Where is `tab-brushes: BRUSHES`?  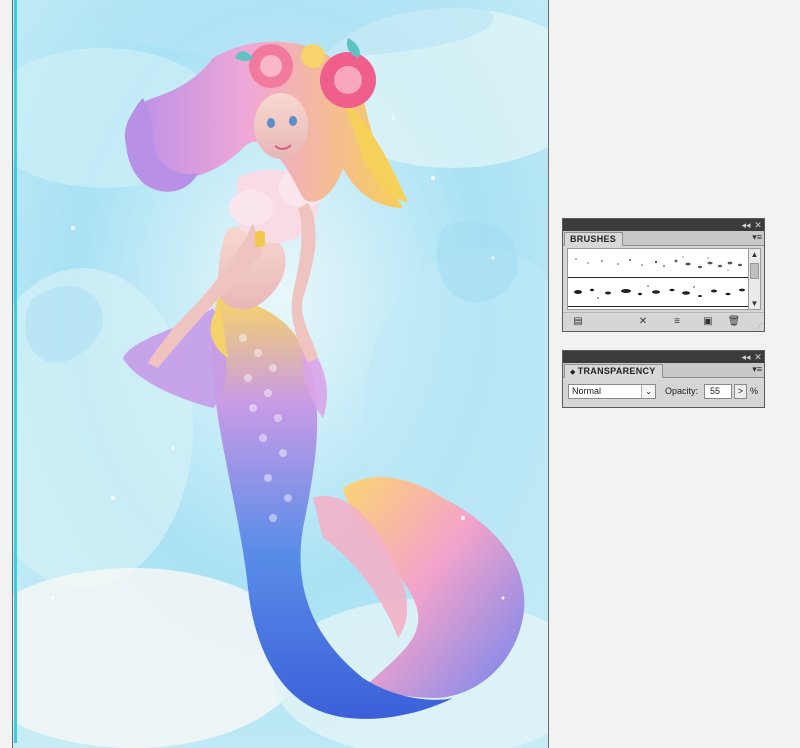
tab-brushes: BRUSHES is located at coordinates (594, 239).